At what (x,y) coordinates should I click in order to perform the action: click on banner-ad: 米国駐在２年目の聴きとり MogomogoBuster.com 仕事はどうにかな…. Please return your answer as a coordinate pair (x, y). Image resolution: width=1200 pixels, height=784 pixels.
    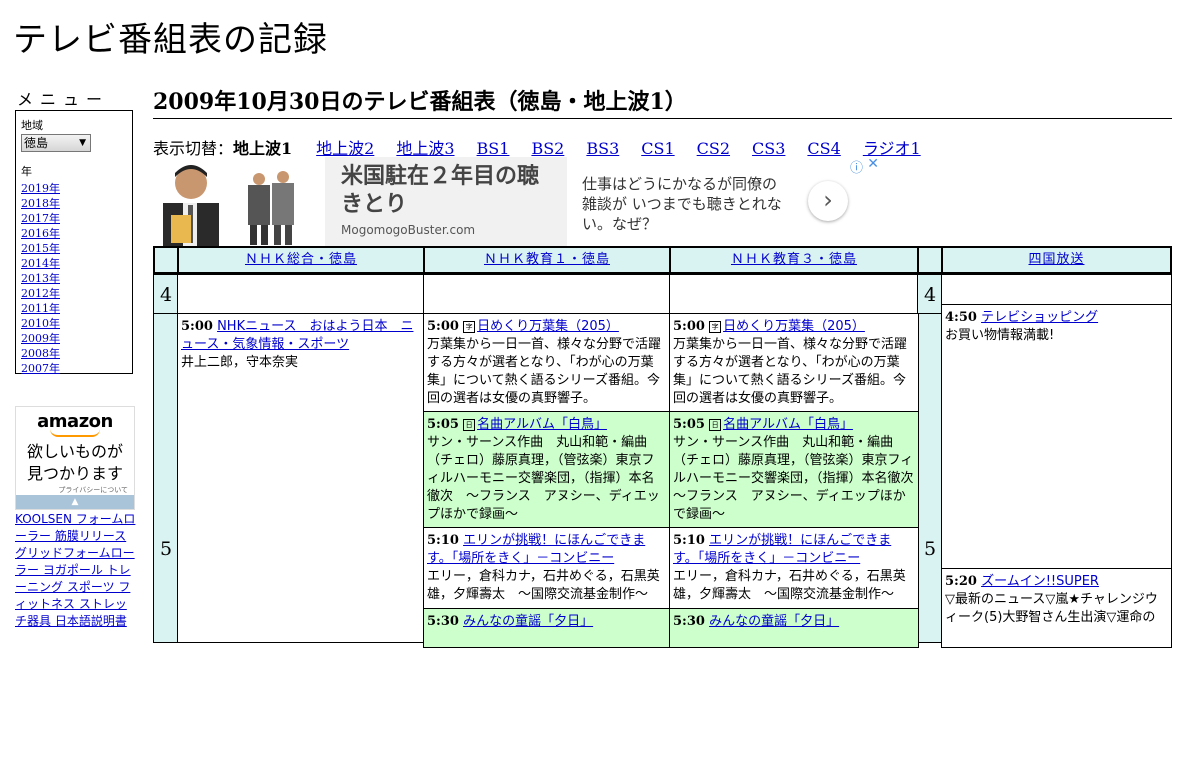
    Looking at the image, I should click on (517, 202).